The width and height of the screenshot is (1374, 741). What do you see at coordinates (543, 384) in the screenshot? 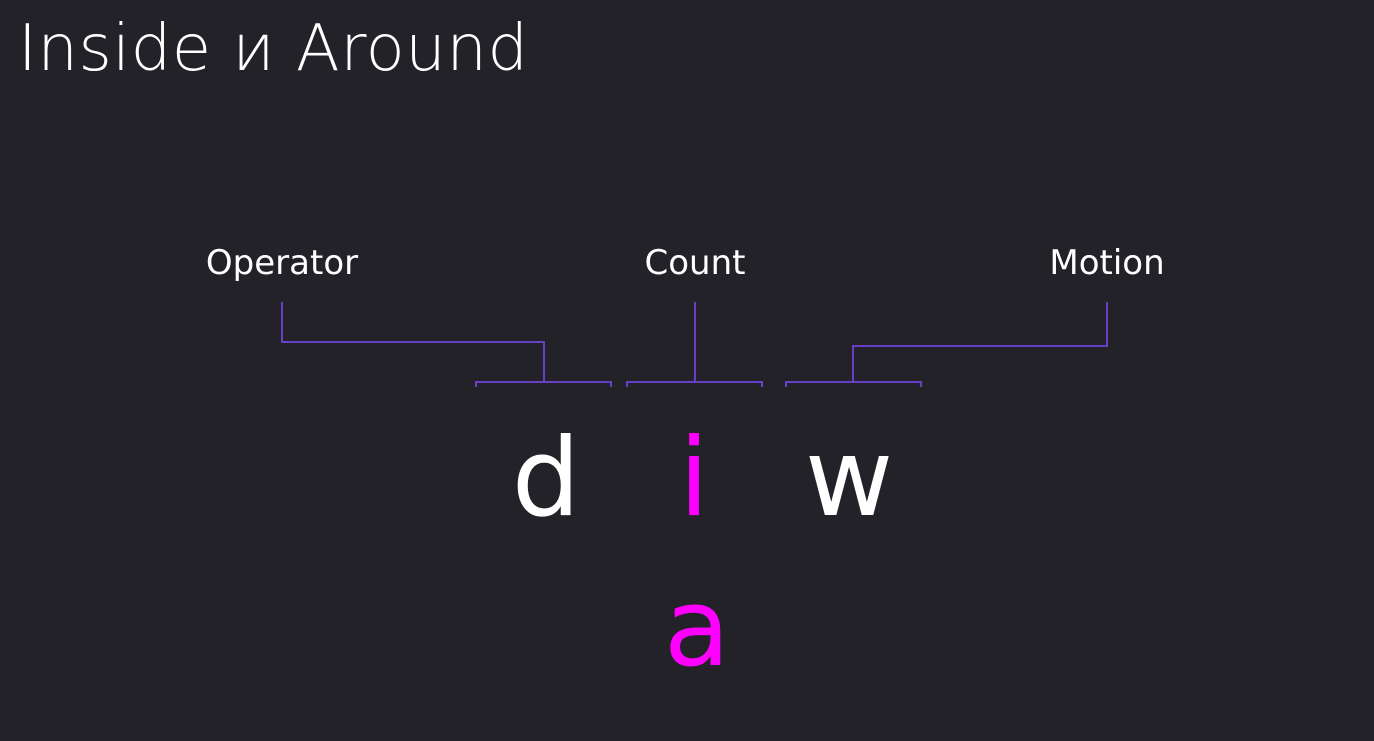
I see `operator-bracket` at bounding box center [543, 384].